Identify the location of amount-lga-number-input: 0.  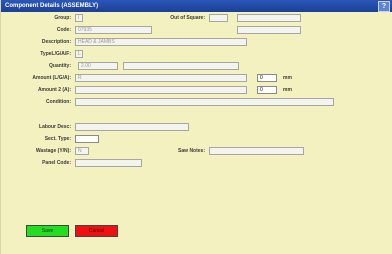
(267, 78).